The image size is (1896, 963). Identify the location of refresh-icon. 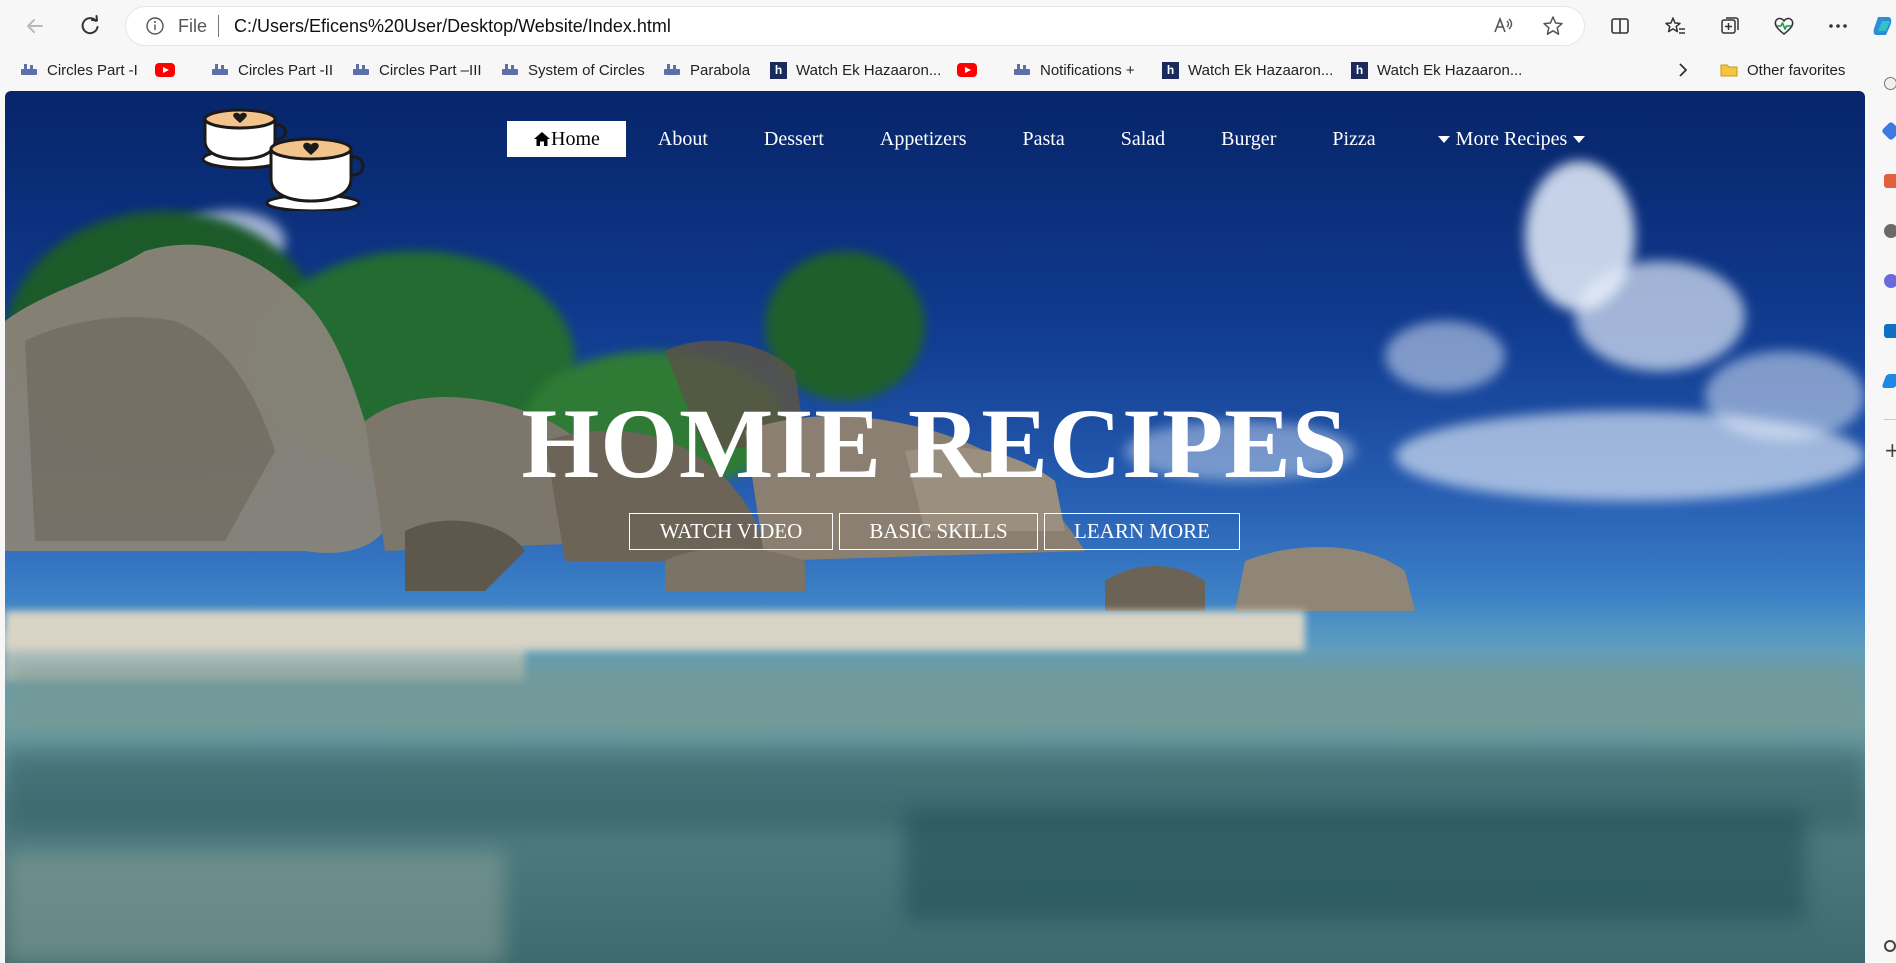
(90, 25).